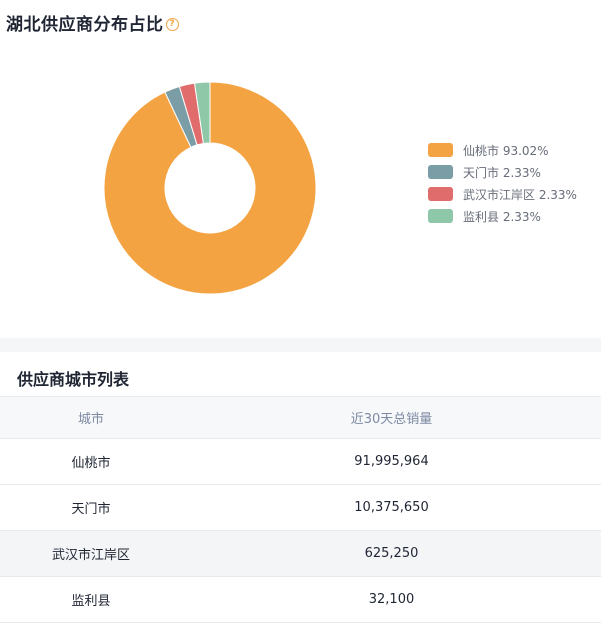 Image resolution: width=601 pixels, height=623 pixels. I want to click on sales-cell: 10,375,650, so click(391, 507).